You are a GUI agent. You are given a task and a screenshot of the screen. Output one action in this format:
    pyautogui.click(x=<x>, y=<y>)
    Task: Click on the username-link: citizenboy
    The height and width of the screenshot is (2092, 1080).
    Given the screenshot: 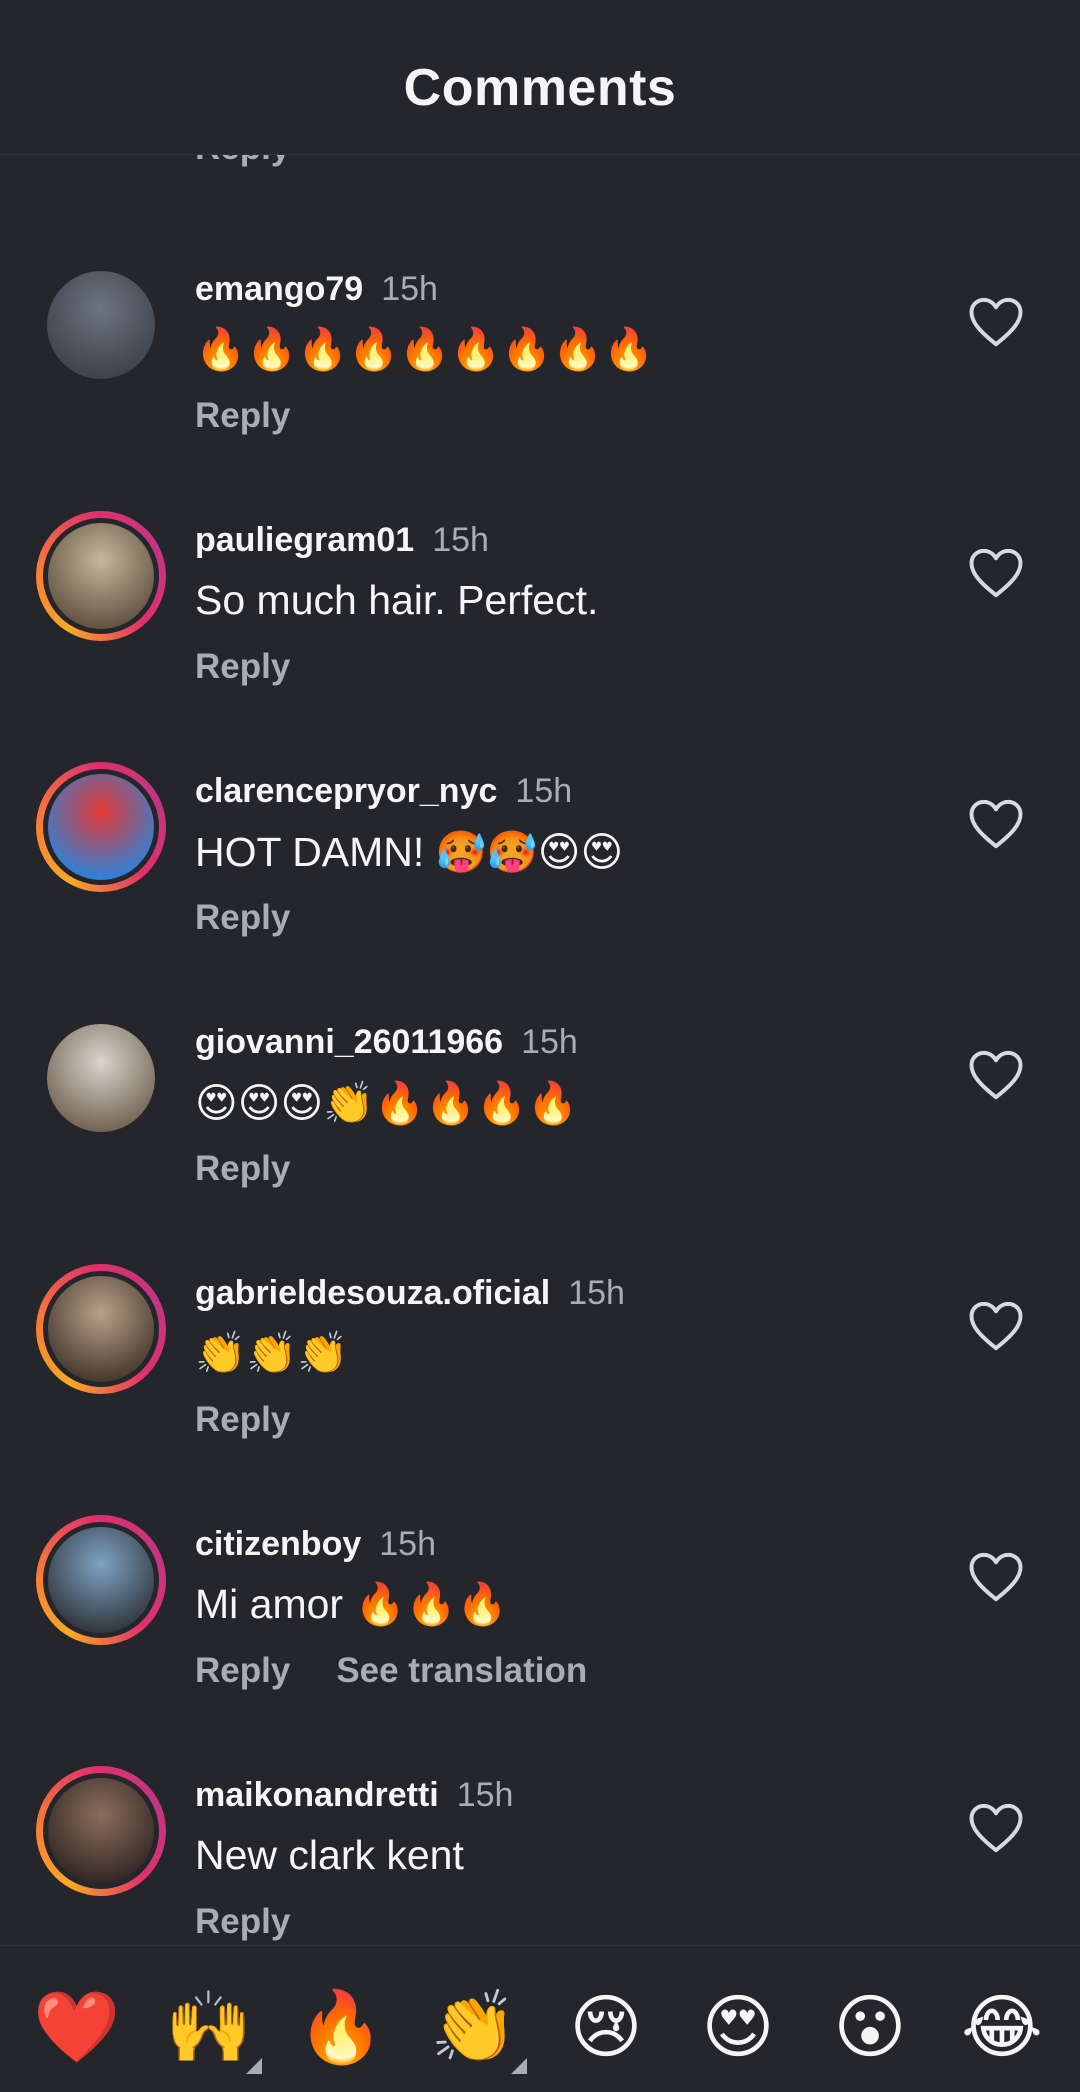 What is the action you would take?
    pyautogui.click(x=278, y=1544)
    